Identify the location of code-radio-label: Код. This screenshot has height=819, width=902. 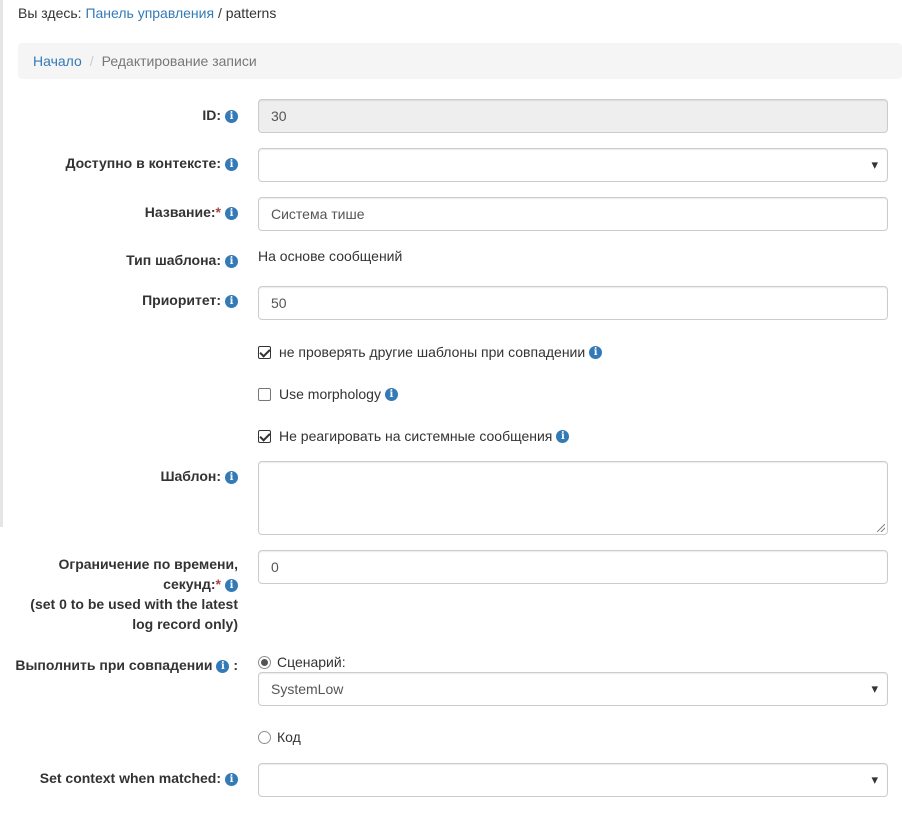
(289, 737).